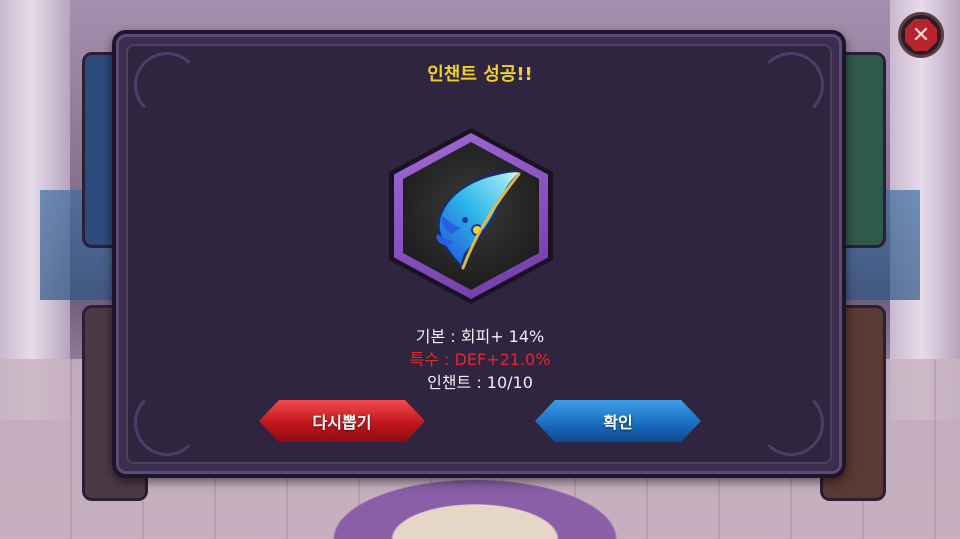 The width and height of the screenshot is (960, 539). I want to click on close-button: ✕, so click(921, 35).